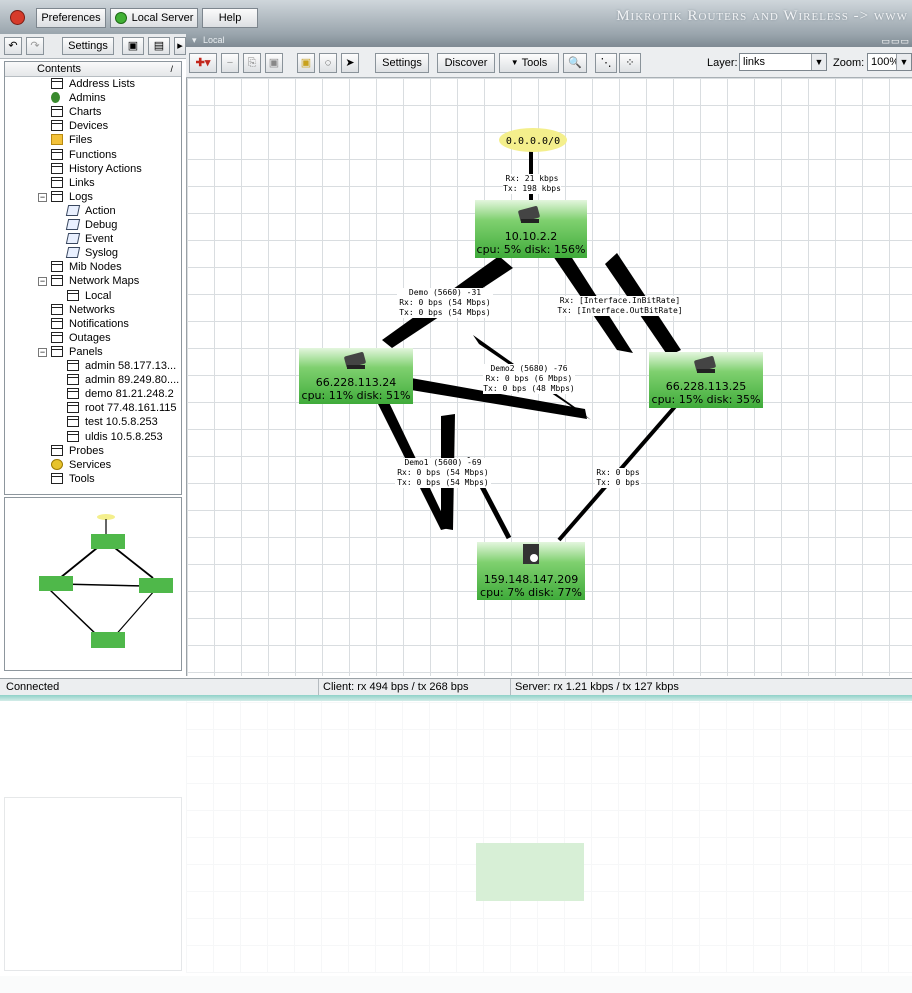 This screenshot has height=993, width=912. I want to click on tree-item: Address Lists, so click(93, 84).